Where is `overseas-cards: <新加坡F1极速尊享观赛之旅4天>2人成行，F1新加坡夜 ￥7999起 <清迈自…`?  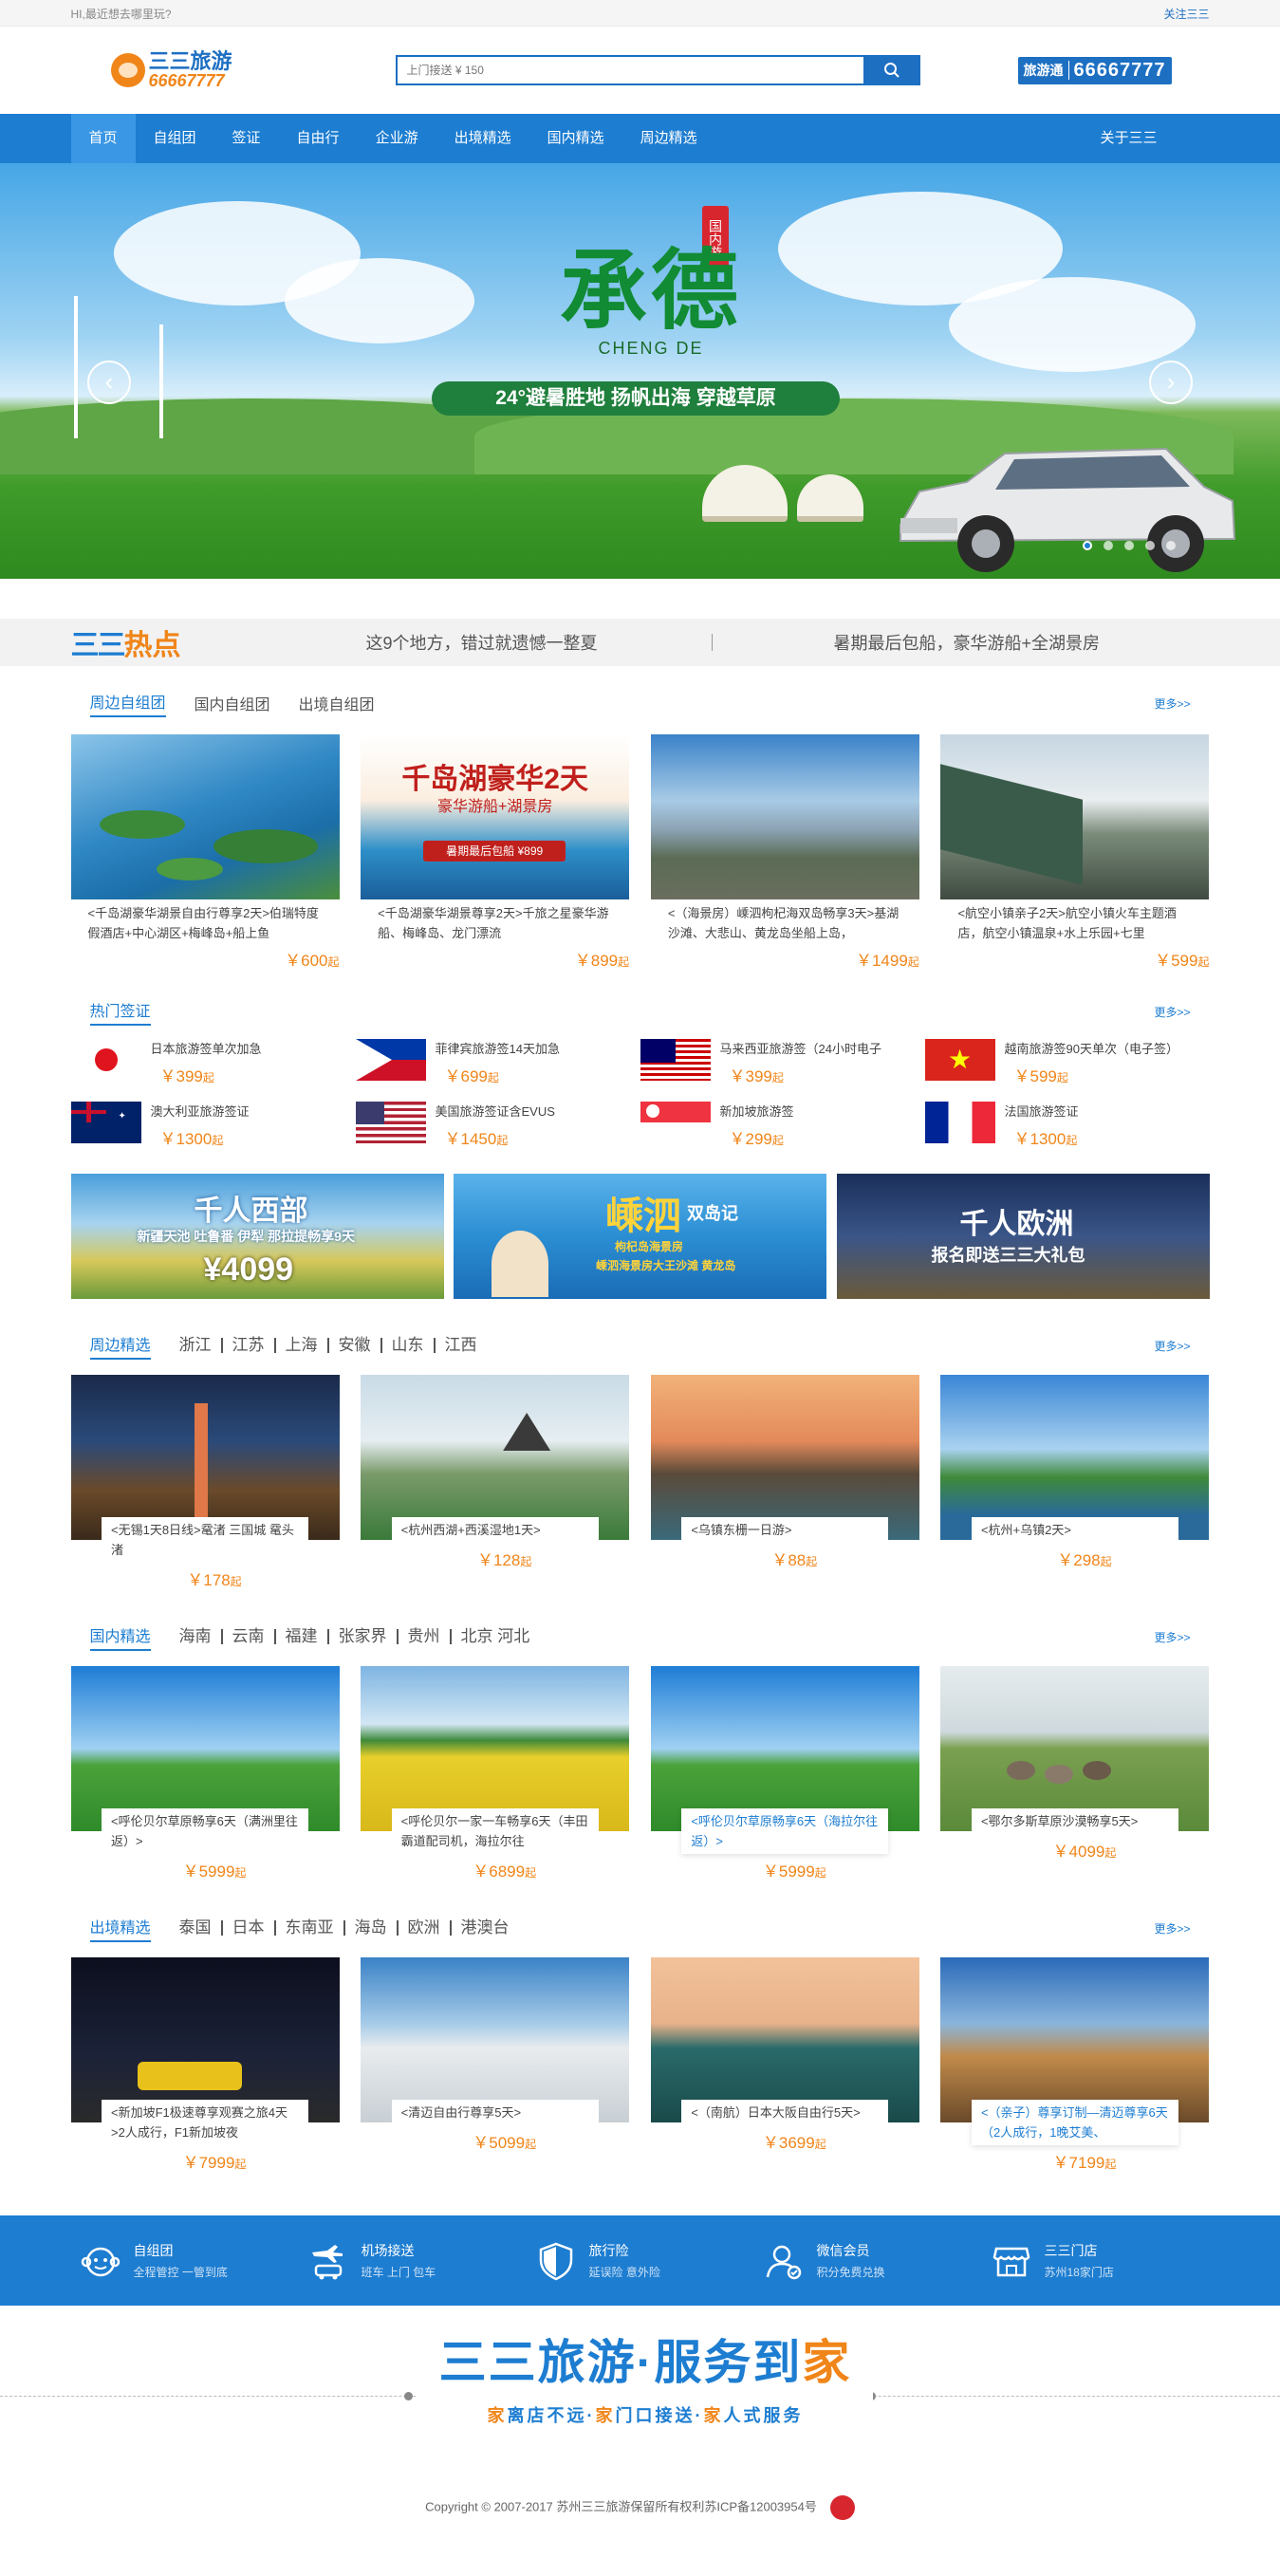 overseas-cards: <新加坡F1极速尊享观赛之旅4天>2人成行，F1新加坡夜 ￥7999起 <清迈自… is located at coordinates (640, 2065).